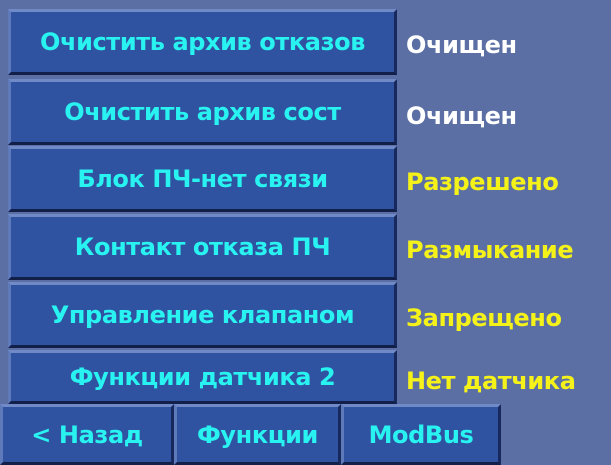 The height and width of the screenshot is (465, 611). What do you see at coordinates (490, 250) in the screenshot?
I see `vfd-fault-contact-status: Размыкание` at bounding box center [490, 250].